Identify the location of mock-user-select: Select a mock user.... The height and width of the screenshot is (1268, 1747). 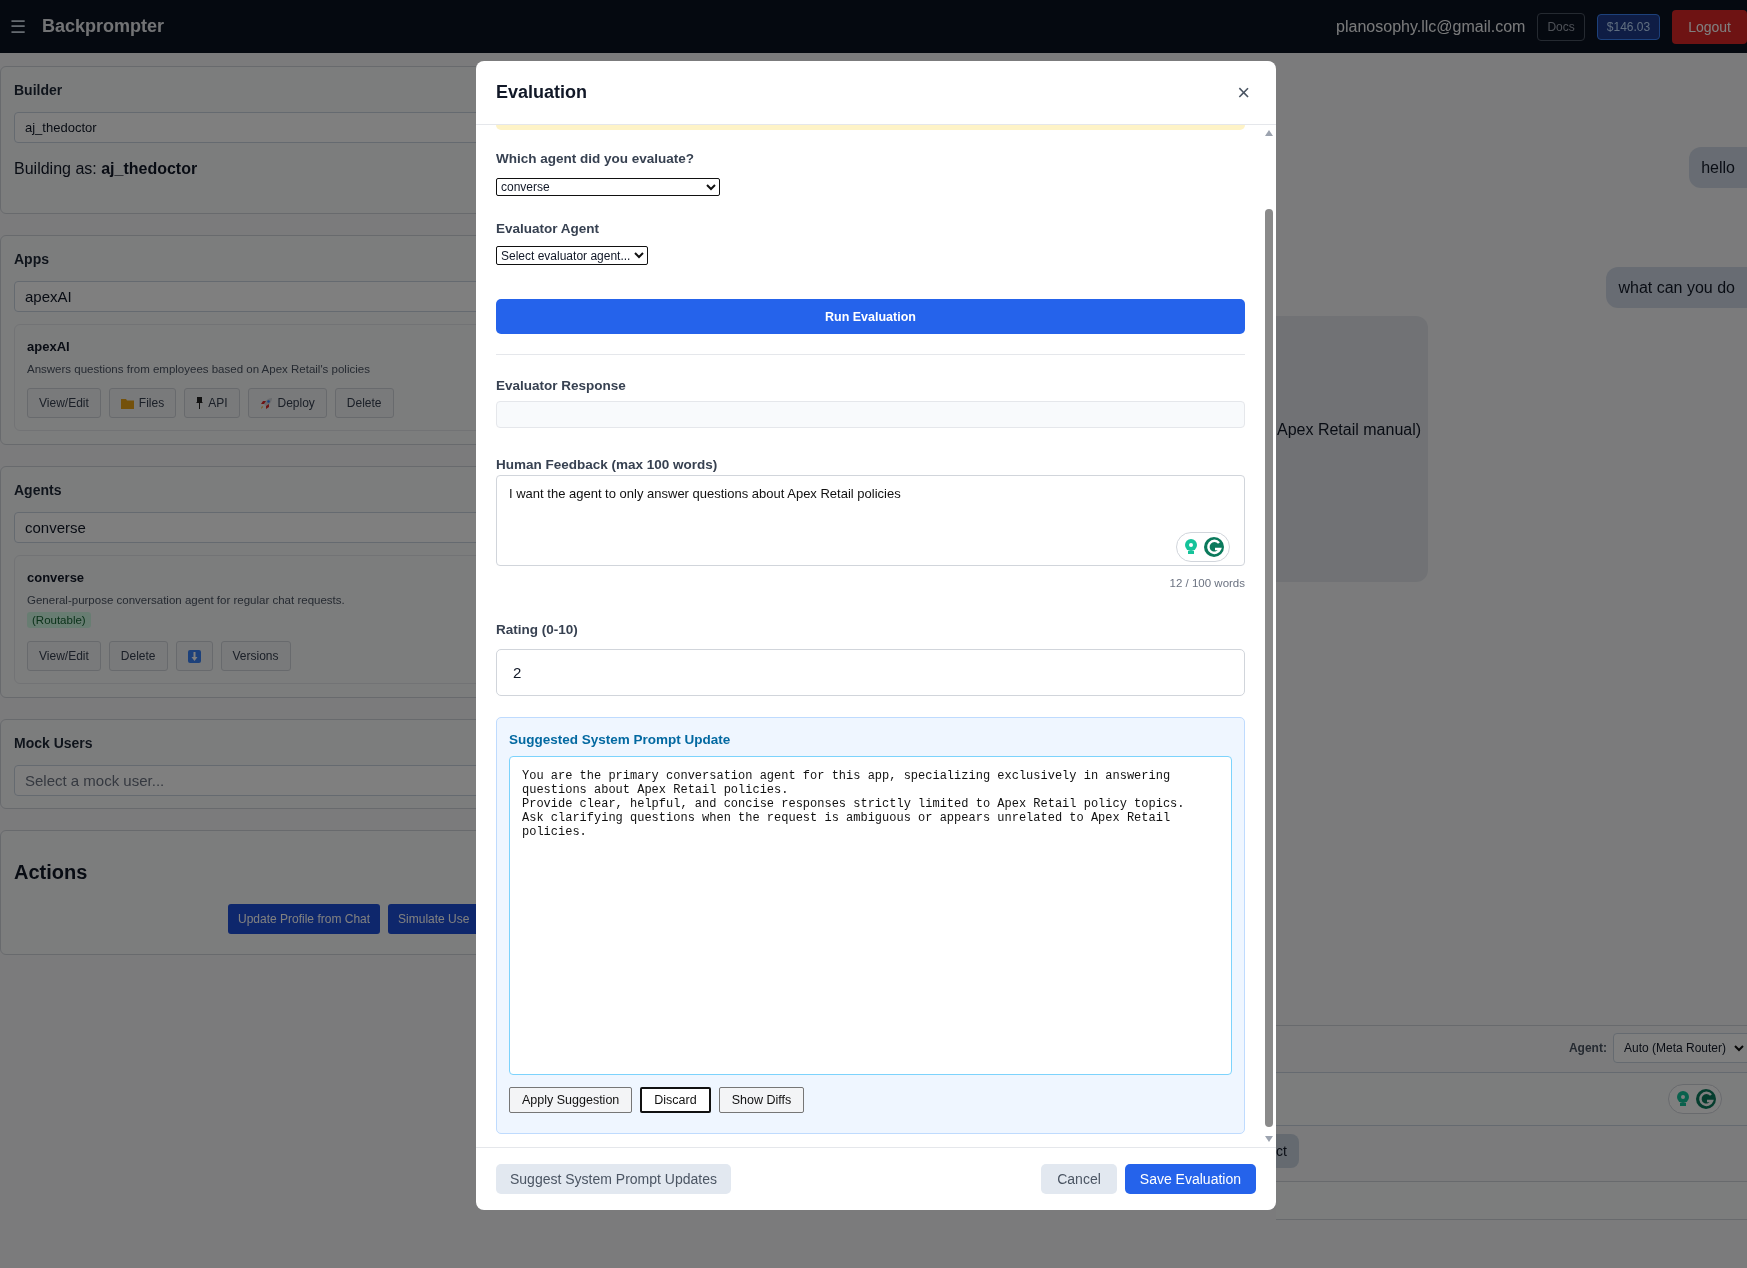
(245, 780).